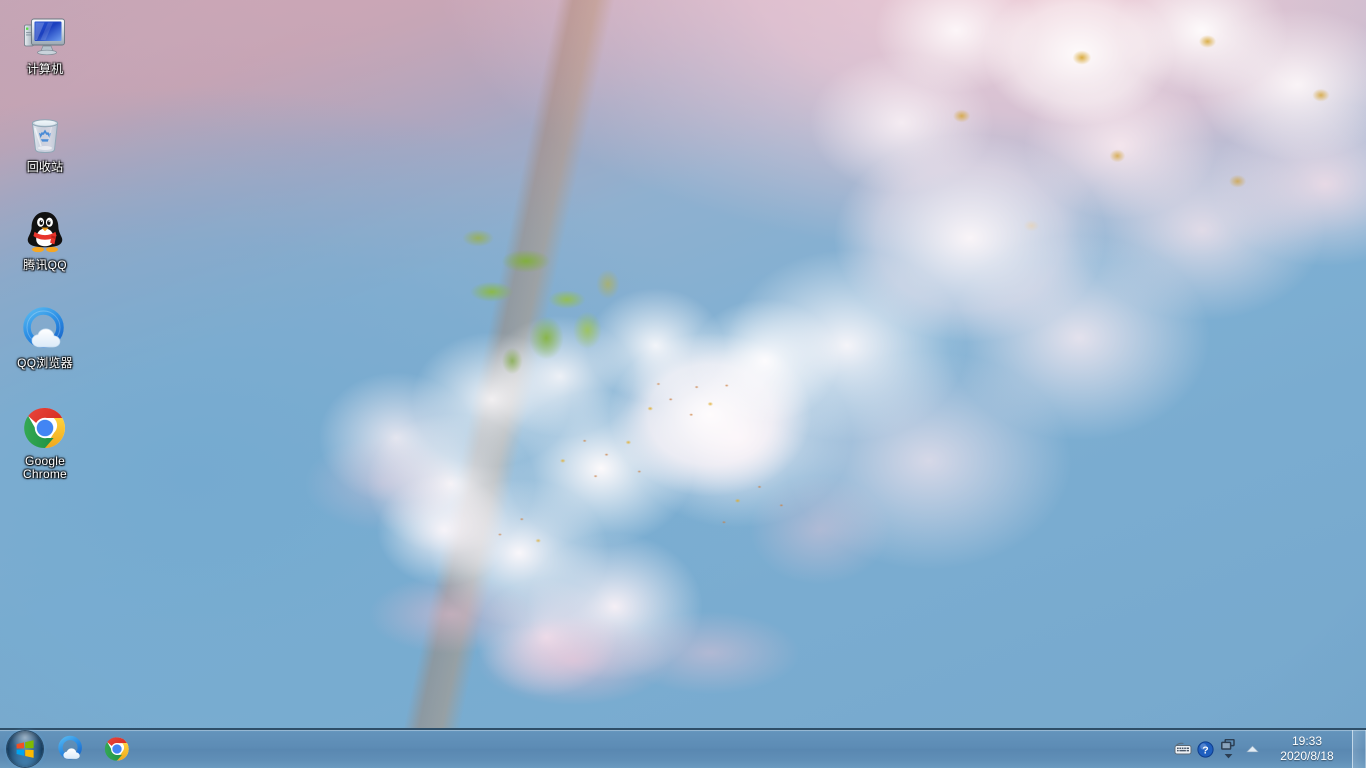 The height and width of the screenshot is (768, 1366). I want to click on recycle-bin-icon, so click(45, 136).